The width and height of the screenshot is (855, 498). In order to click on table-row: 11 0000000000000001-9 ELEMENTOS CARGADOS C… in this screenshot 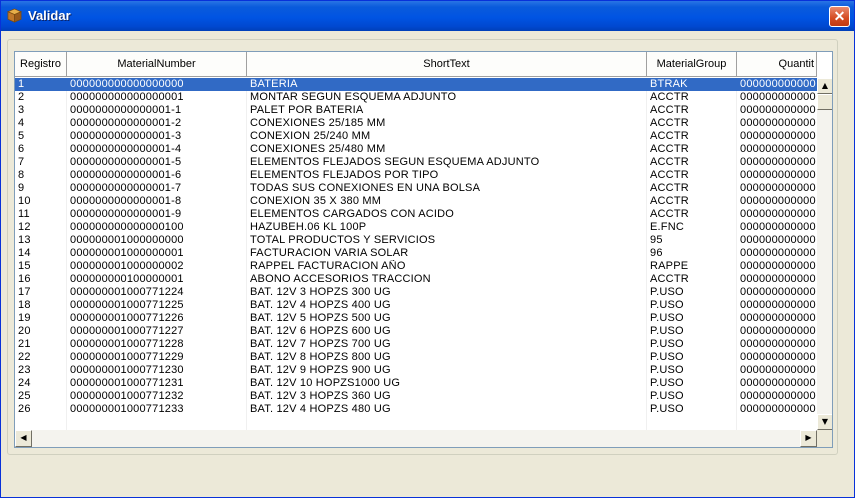, I will do `click(416, 214)`.